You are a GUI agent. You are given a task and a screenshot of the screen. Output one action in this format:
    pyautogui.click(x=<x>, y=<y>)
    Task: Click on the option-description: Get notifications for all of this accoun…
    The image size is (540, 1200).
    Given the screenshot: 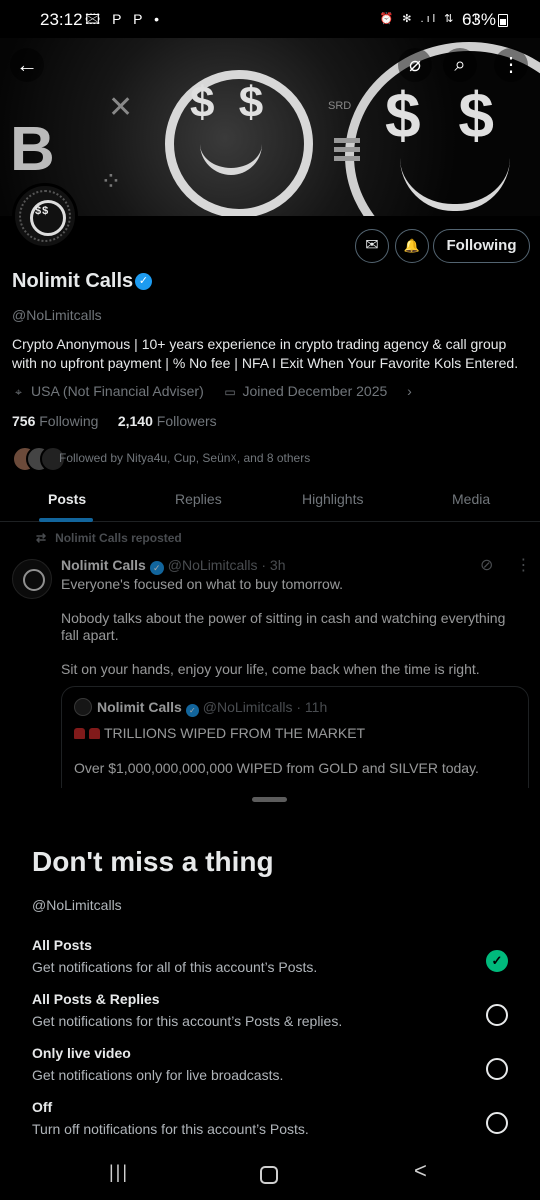 What is the action you would take?
    pyautogui.click(x=175, y=967)
    